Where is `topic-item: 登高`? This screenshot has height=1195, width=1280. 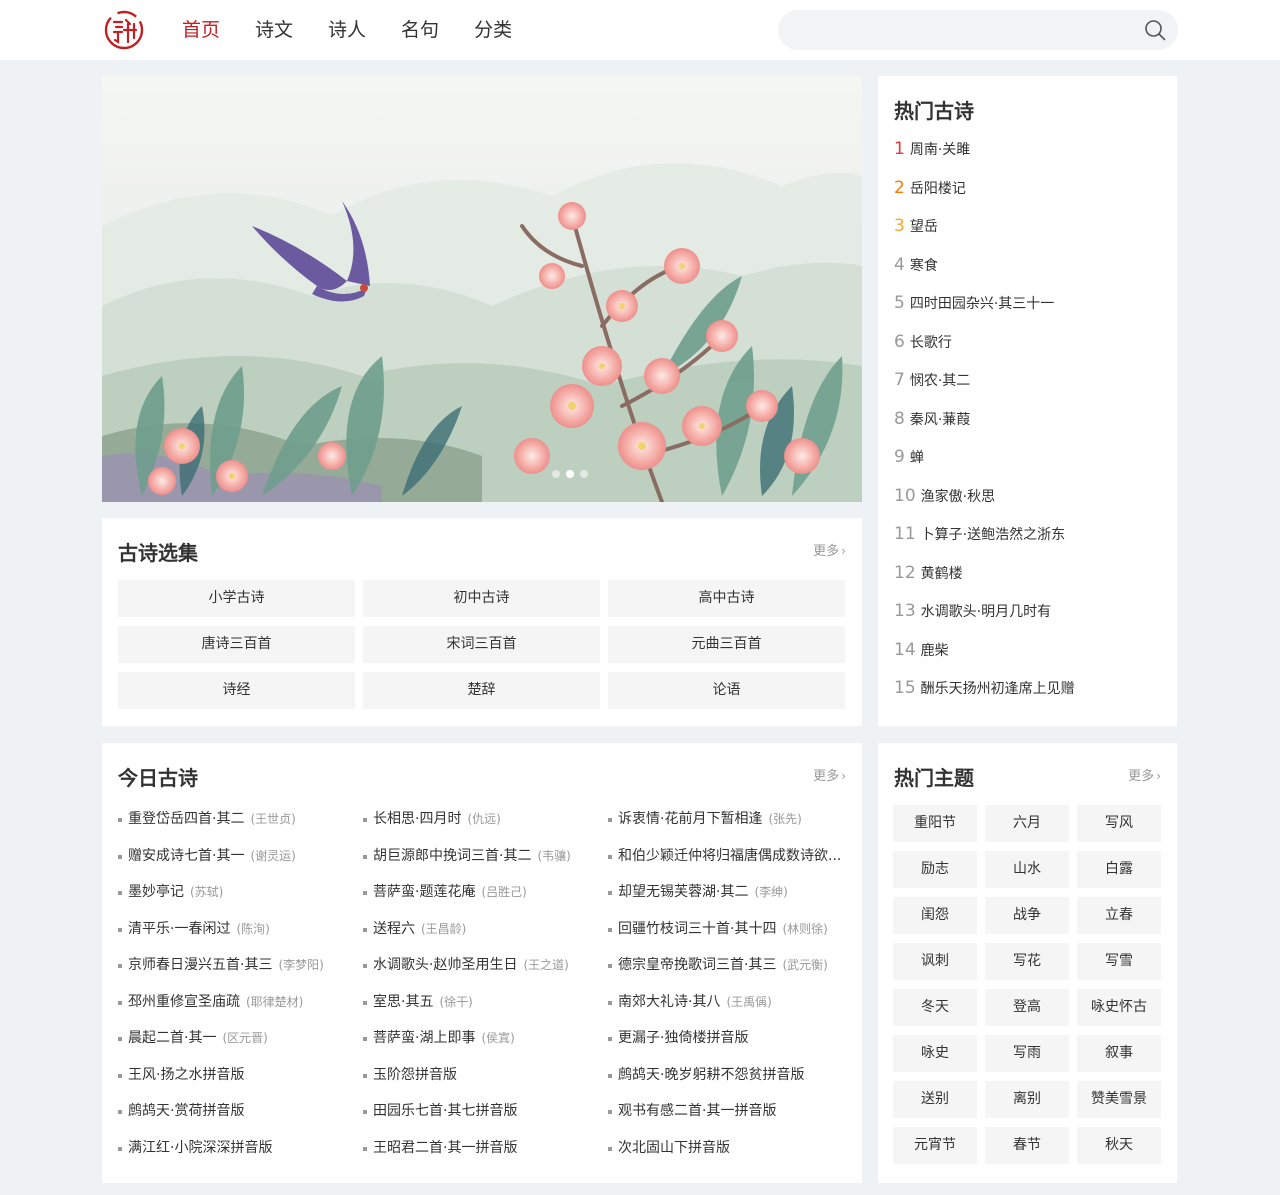
topic-item: 登高 is located at coordinates (1027, 1007).